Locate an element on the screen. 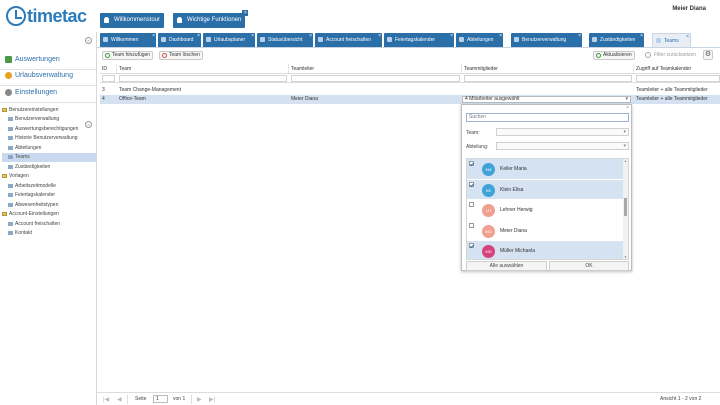 This screenshot has width=720, height=405. member-list-scrollbar: ▲ ▼ is located at coordinates (625, 209).